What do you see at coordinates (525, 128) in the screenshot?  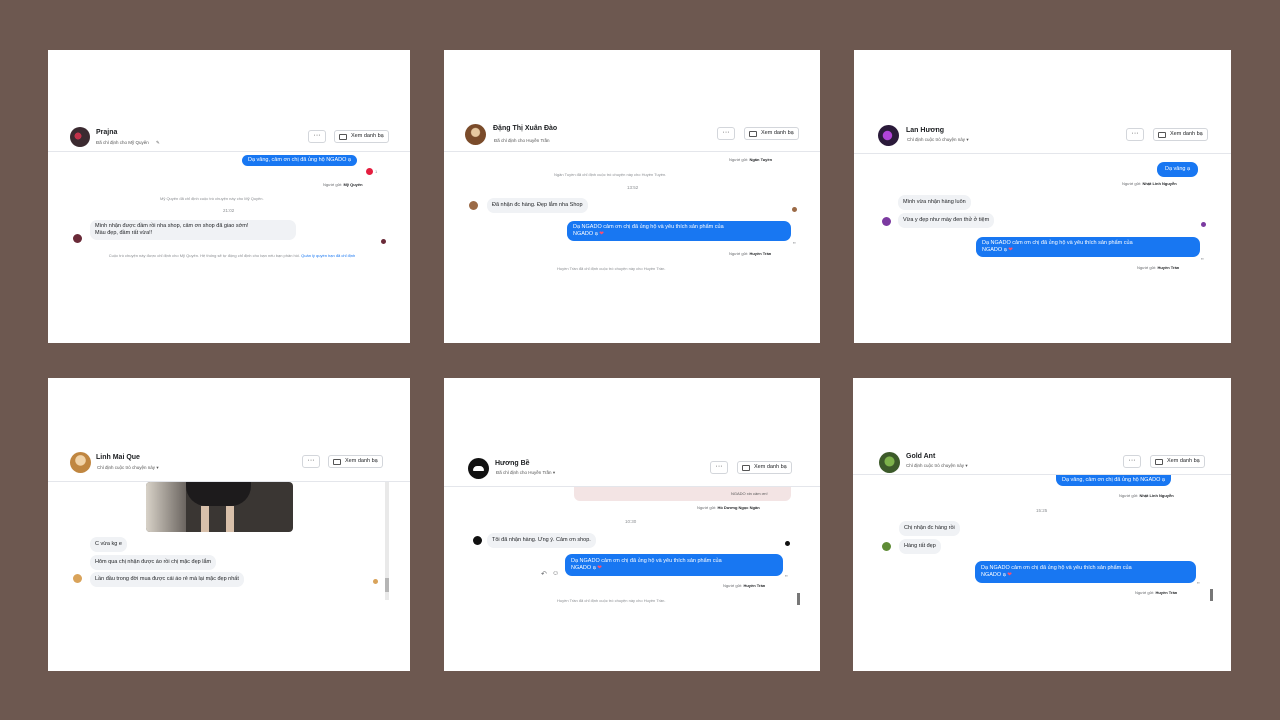 I see `contact-name: Đặng Thị Xuân Đào` at bounding box center [525, 128].